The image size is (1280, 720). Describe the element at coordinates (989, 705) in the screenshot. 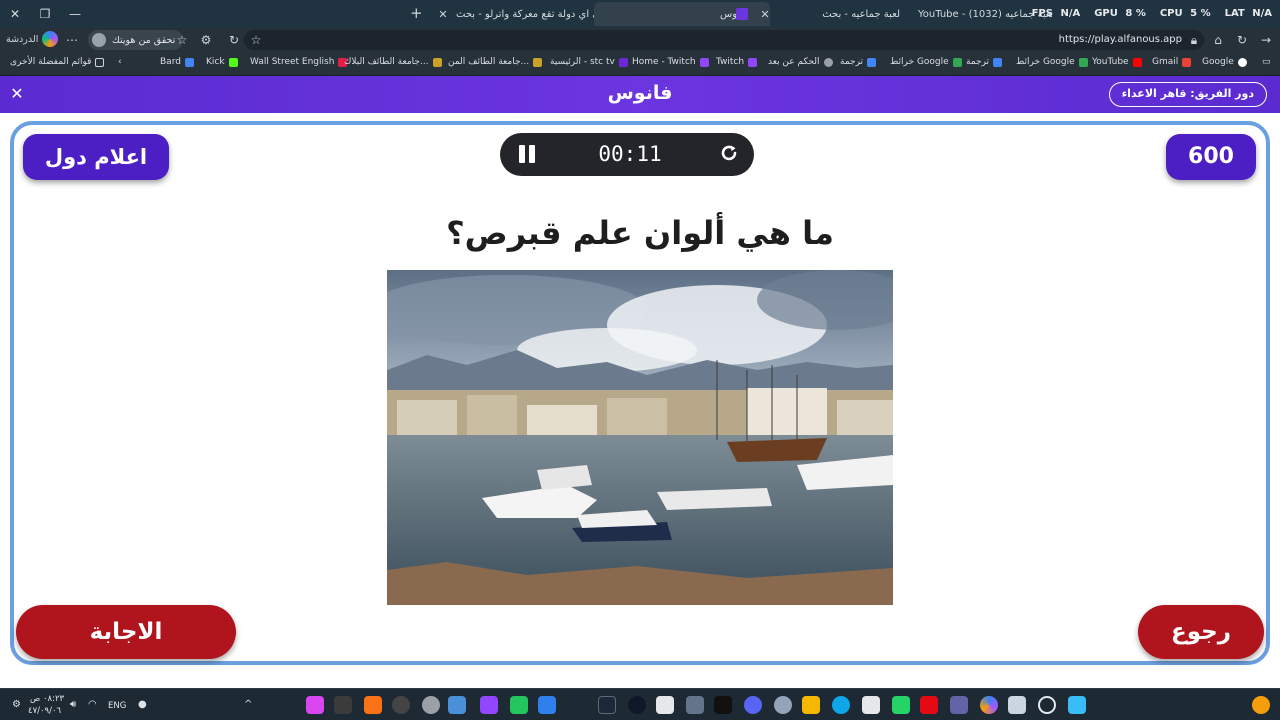

I see `copilot-taskbar-icon` at that location.